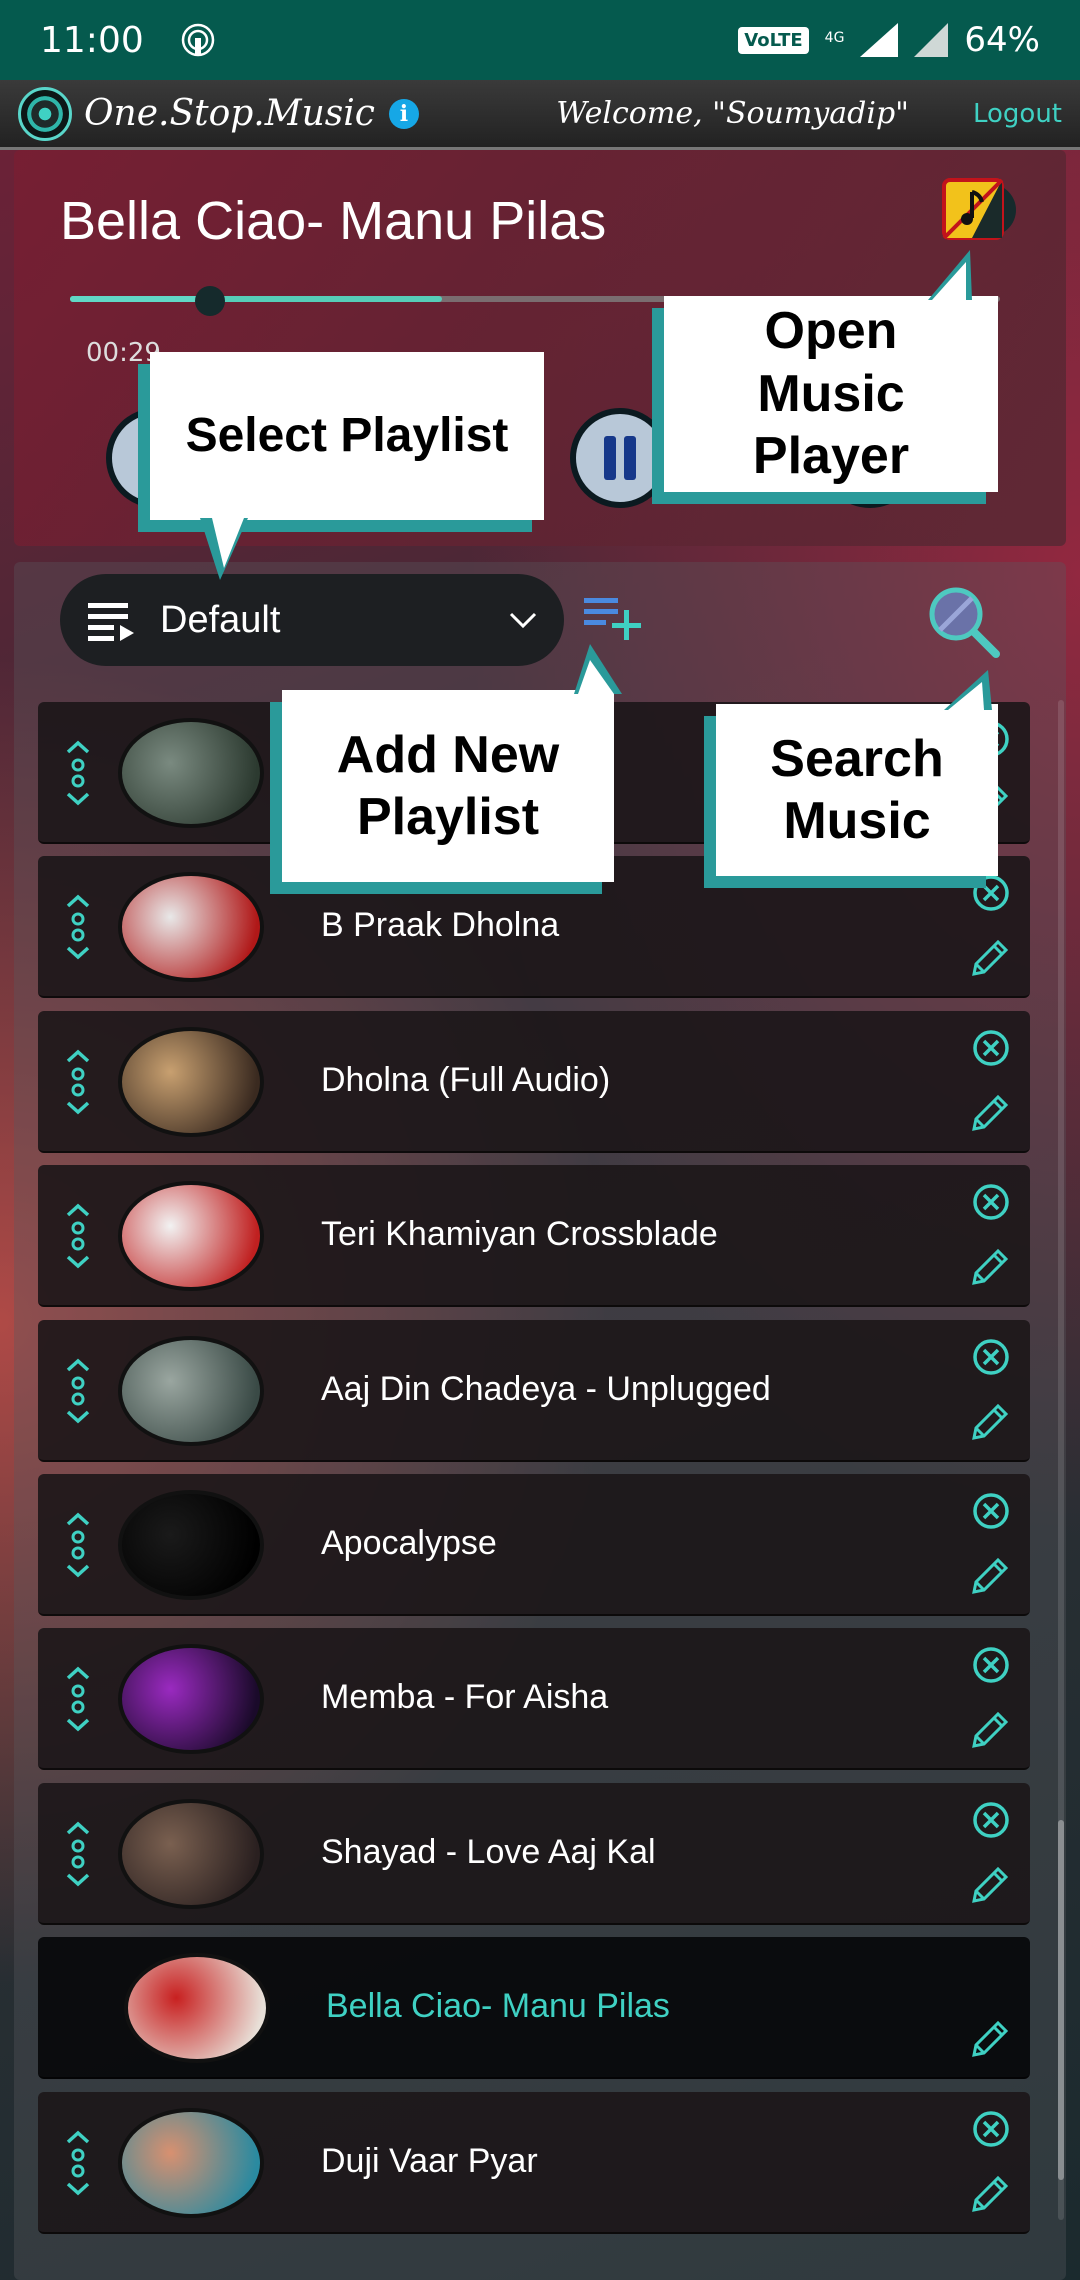 The height and width of the screenshot is (2280, 1080). Describe the element at coordinates (465, 1697) in the screenshot. I see `song-title: Memba - For Aisha` at that location.